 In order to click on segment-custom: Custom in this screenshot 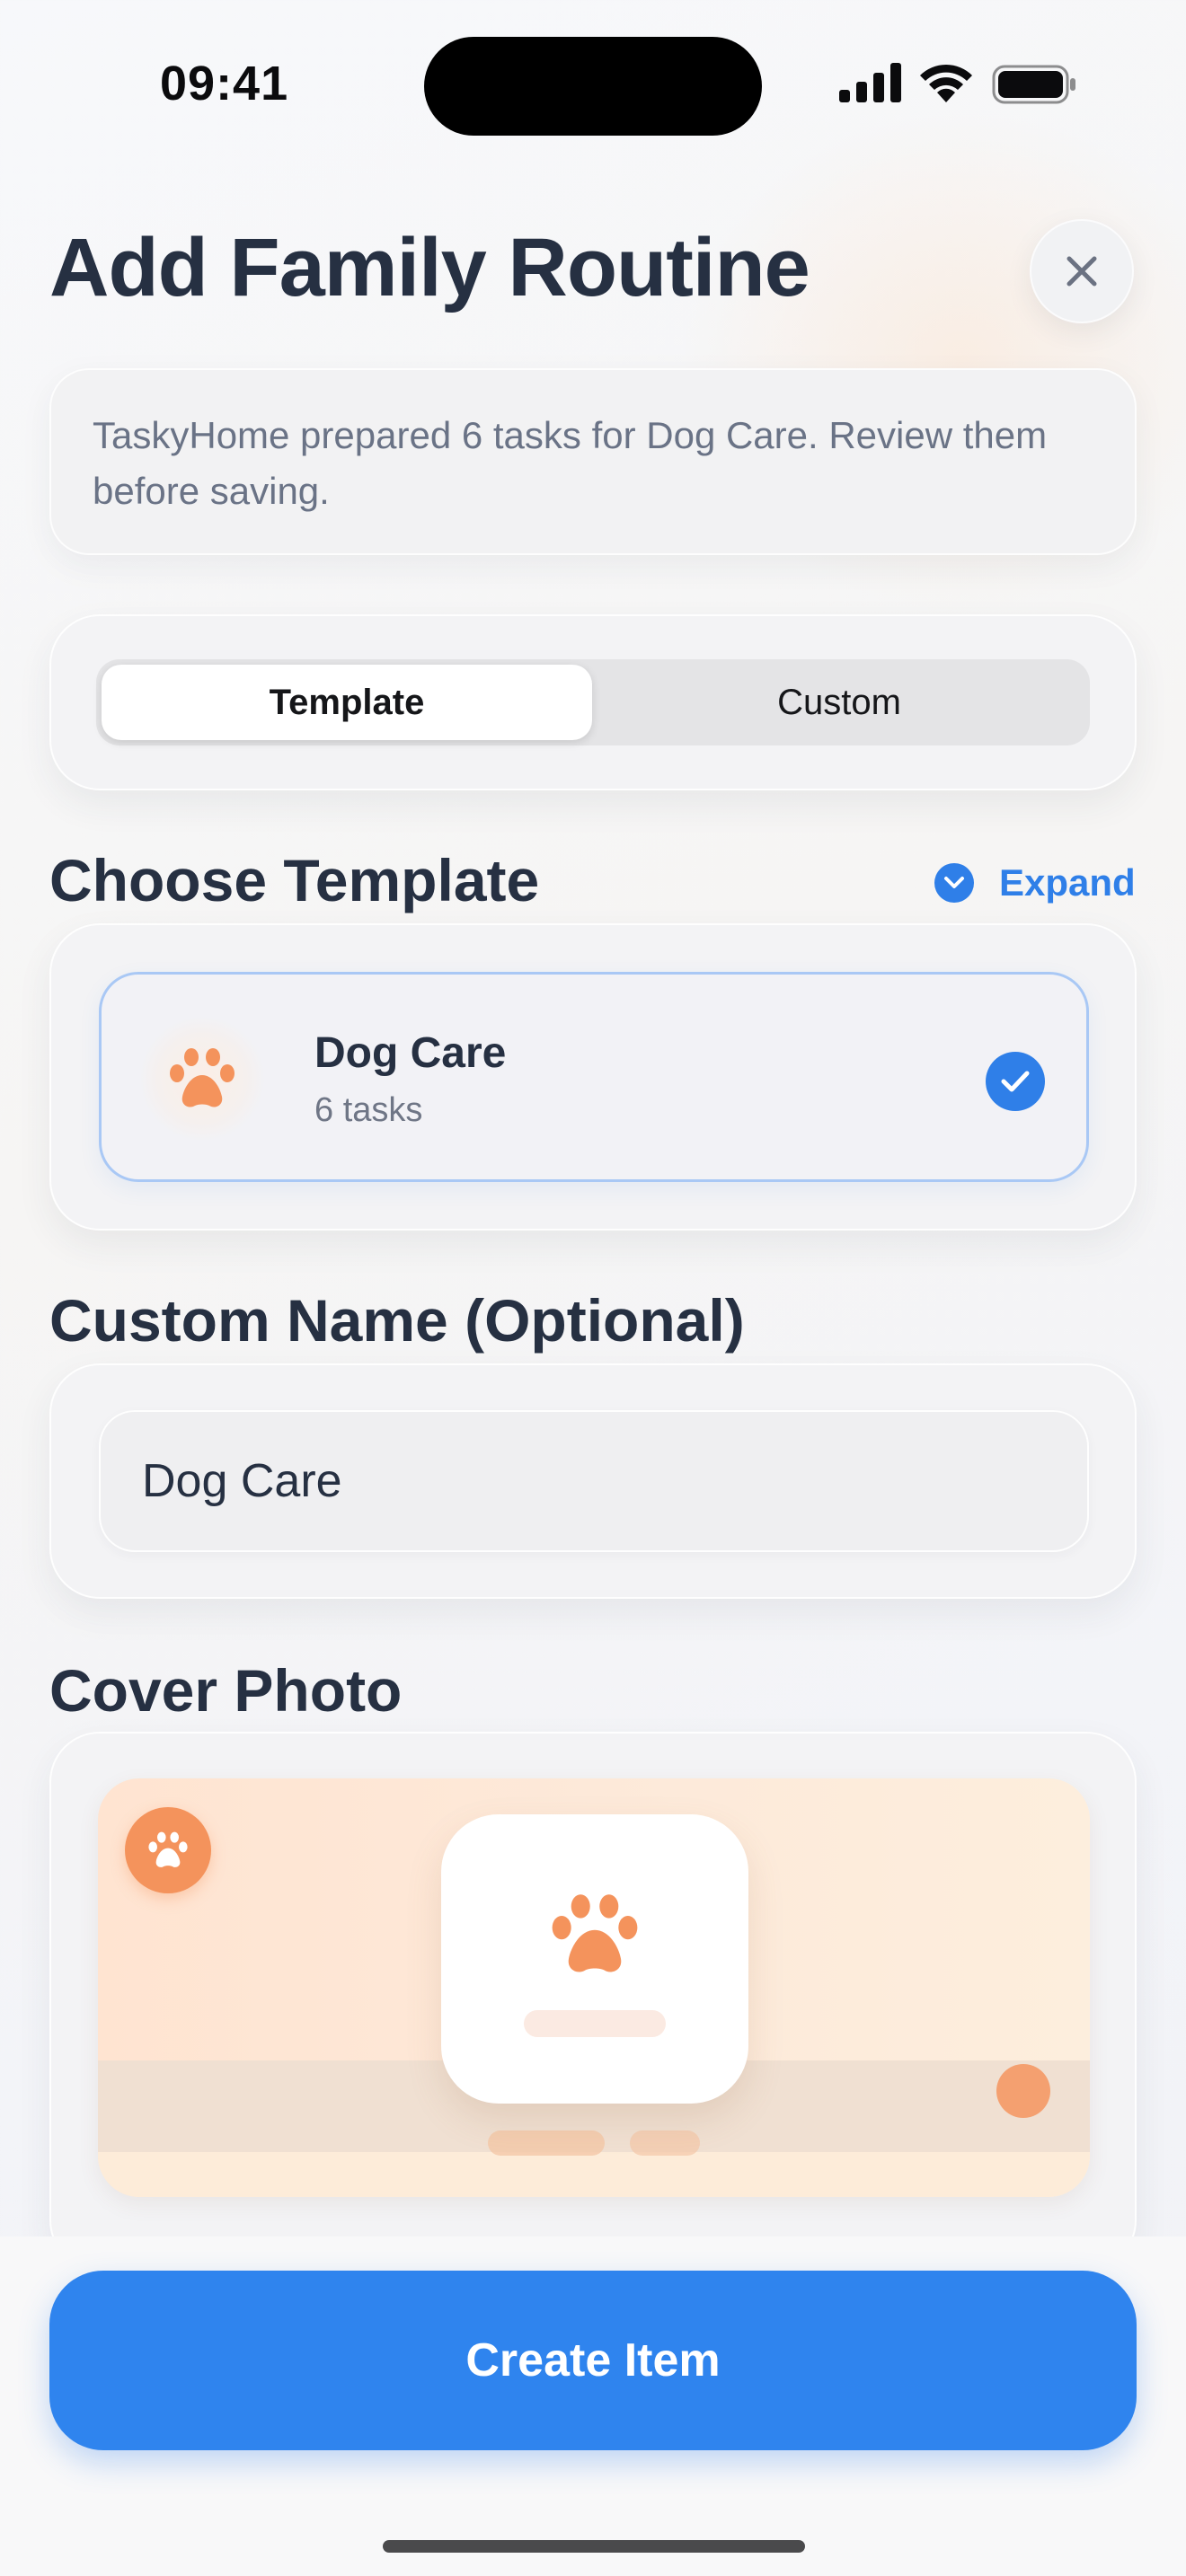, I will do `click(839, 702)`.